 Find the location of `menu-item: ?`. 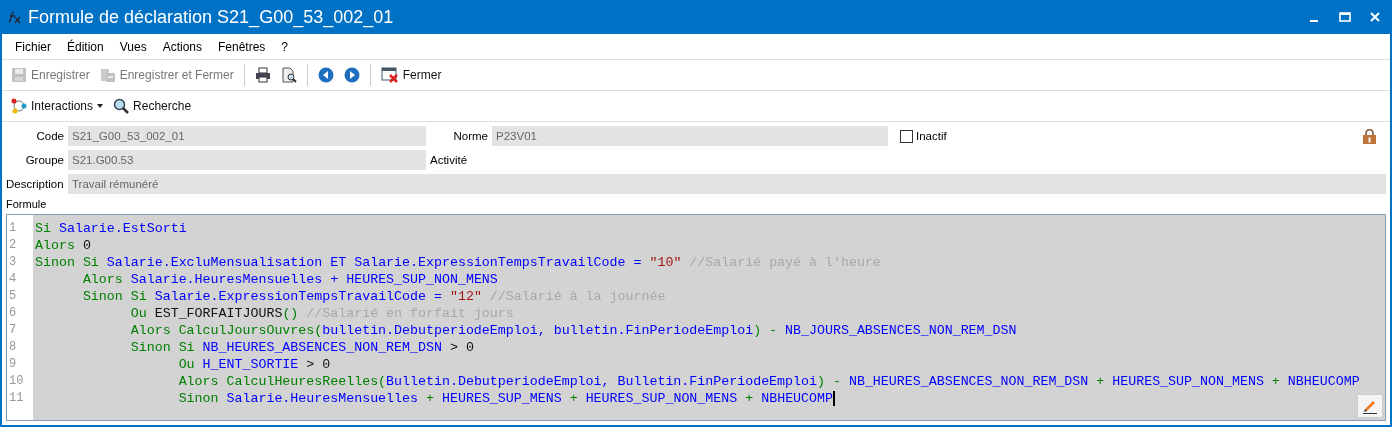

menu-item: ? is located at coordinates (285, 46).